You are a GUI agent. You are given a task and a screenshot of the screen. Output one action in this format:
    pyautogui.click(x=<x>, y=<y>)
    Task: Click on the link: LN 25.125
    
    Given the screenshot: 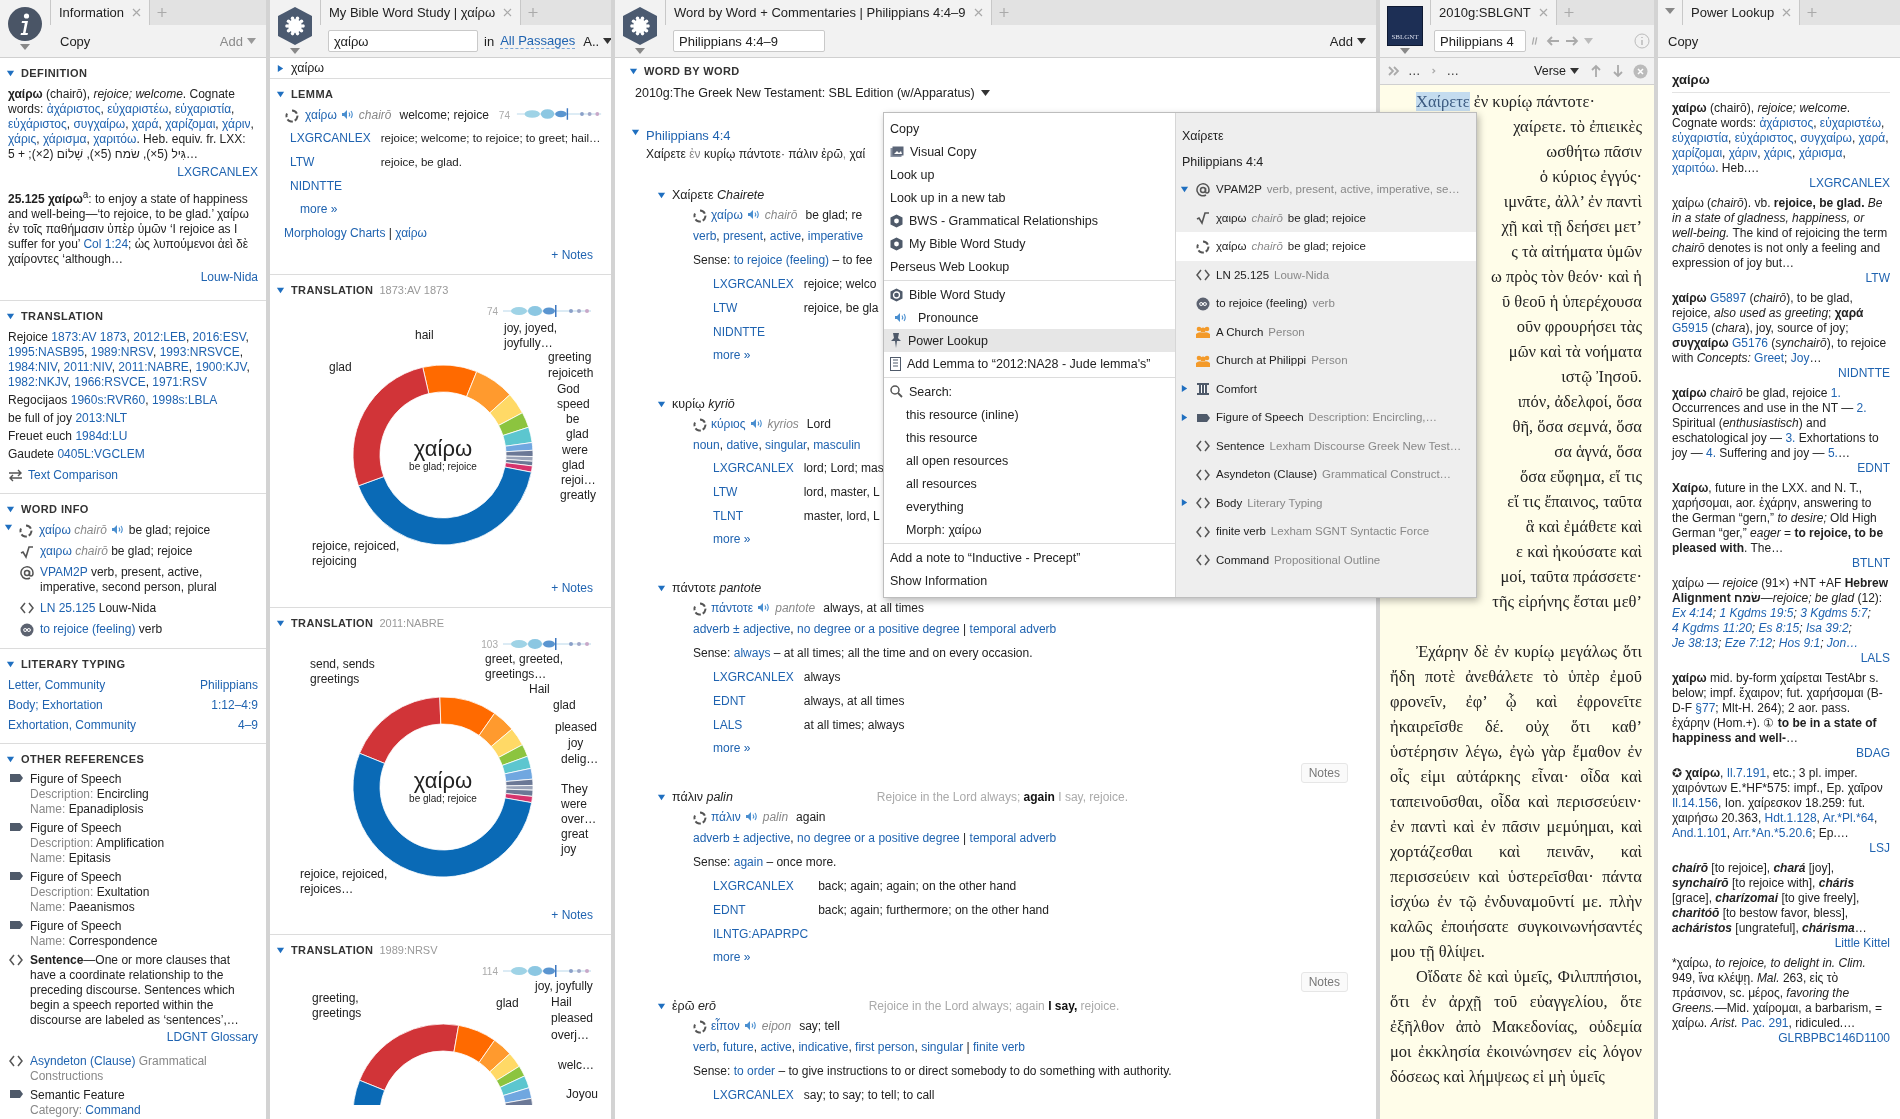 What is the action you would take?
    pyautogui.click(x=68, y=608)
    